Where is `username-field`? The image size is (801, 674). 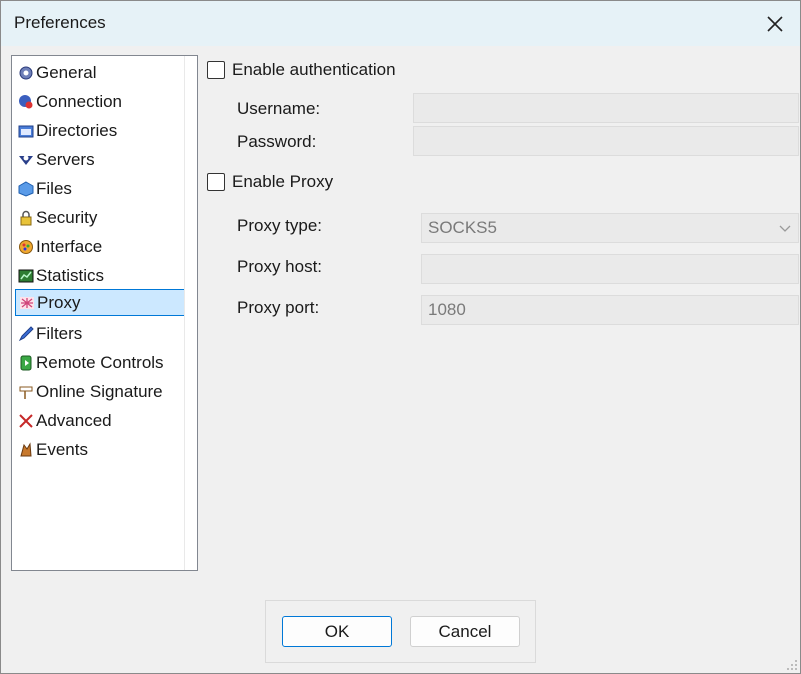
username-field is located at coordinates (606, 108).